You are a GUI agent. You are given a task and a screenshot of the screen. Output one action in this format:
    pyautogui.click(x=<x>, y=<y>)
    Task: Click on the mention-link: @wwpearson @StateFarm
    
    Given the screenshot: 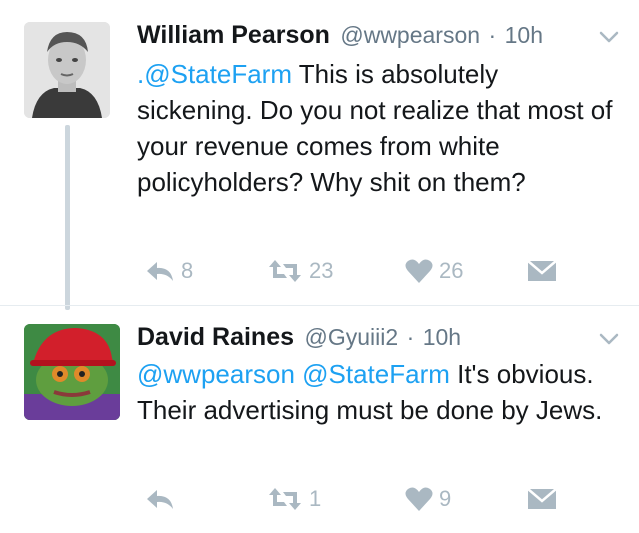 What is the action you would take?
    pyautogui.click(x=293, y=374)
    